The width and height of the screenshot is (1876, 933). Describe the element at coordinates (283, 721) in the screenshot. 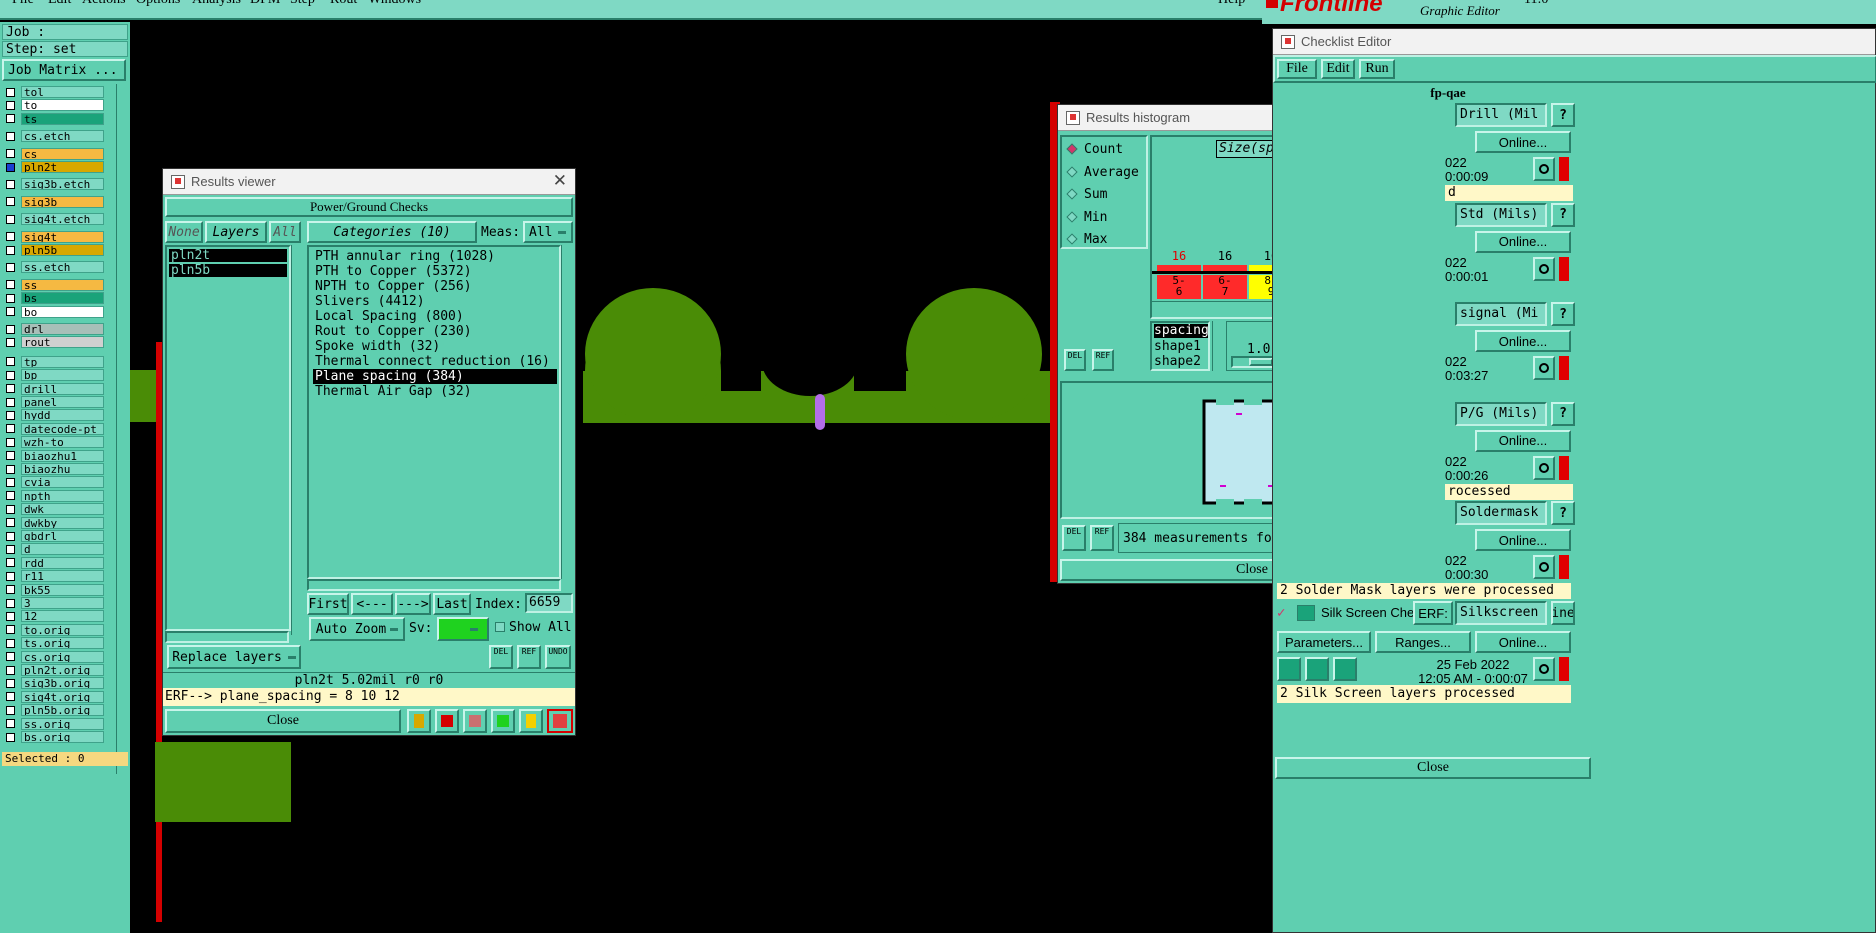

I see `rv-close-button: Close` at that location.